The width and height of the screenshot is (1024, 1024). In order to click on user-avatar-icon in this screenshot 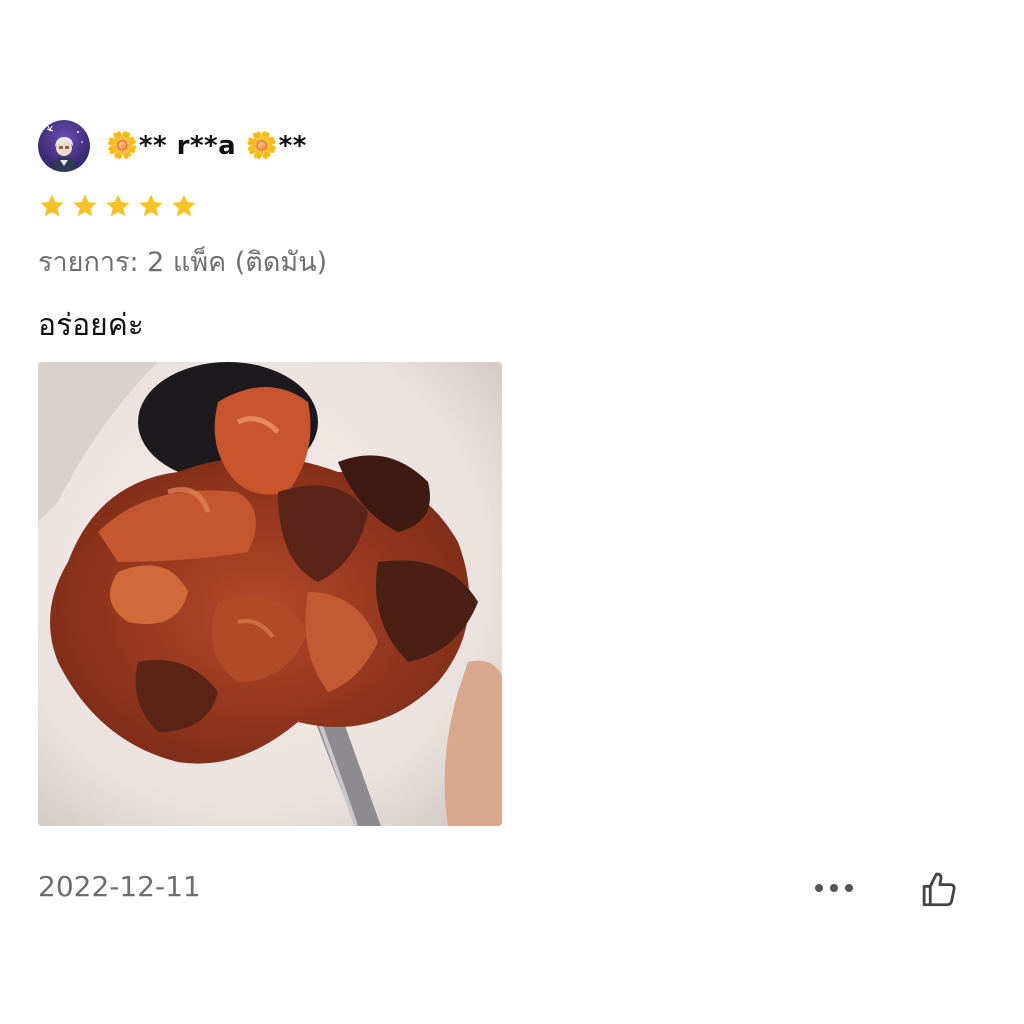, I will do `click(64, 146)`.